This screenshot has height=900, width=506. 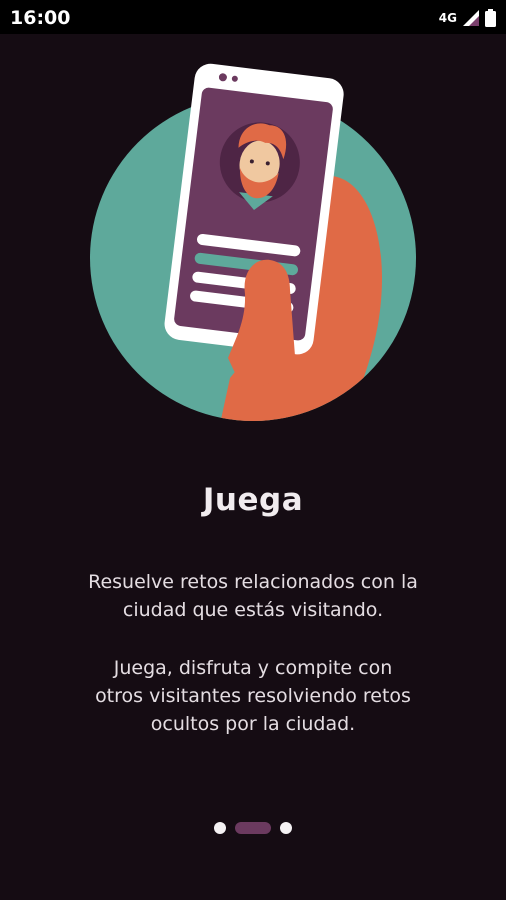 What do you see at coordinates (253, 500) in the screenshot?
I see `slide-title: Juega` at bounding box center [253, 500].